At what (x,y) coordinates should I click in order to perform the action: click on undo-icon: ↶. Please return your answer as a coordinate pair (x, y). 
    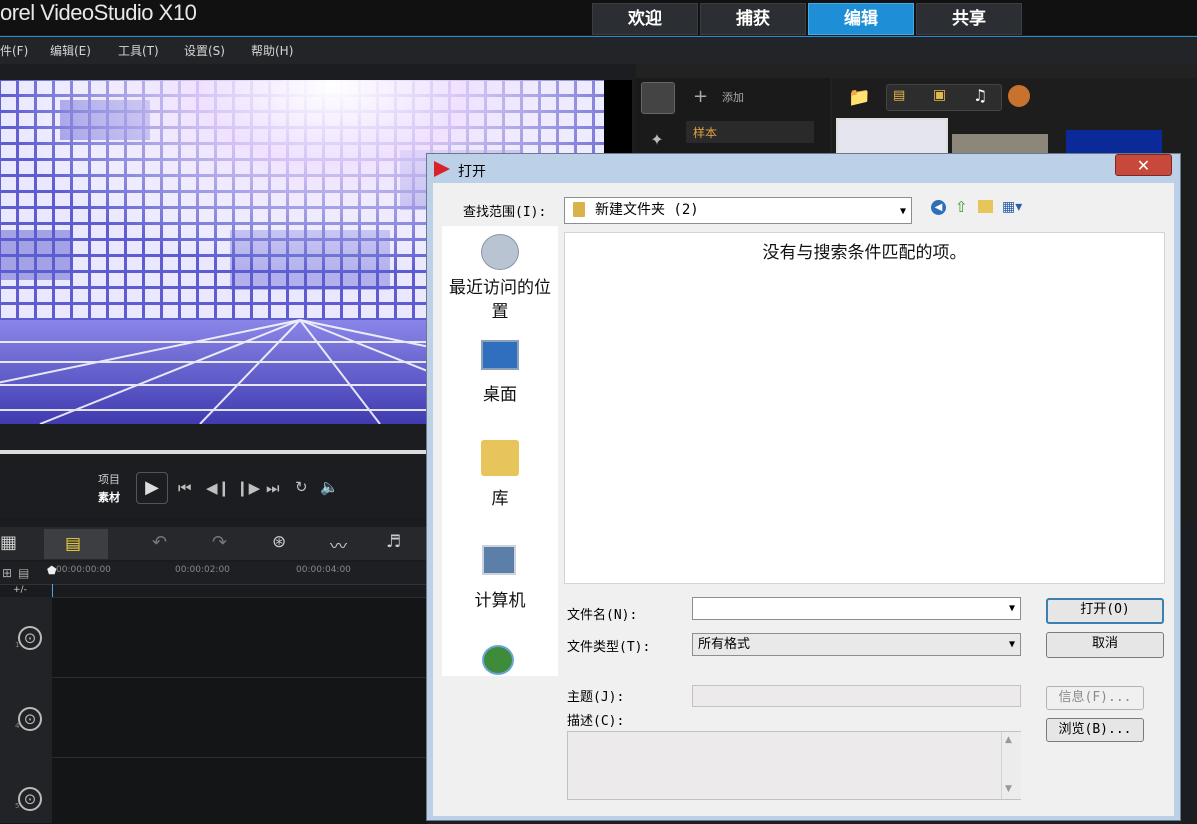
    Looking at the image, I should click on (159, 542).